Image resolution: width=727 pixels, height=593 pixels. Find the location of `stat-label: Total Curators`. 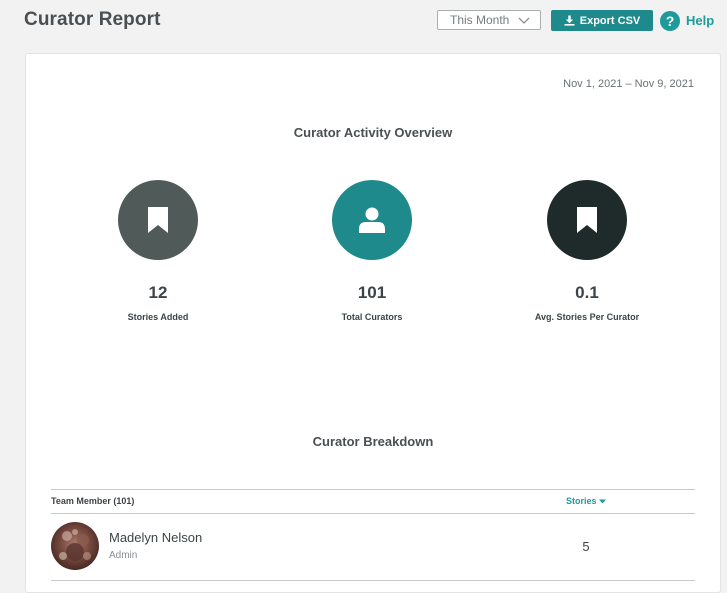

stat-label: Total Curators is located at coordinates (372, 317).